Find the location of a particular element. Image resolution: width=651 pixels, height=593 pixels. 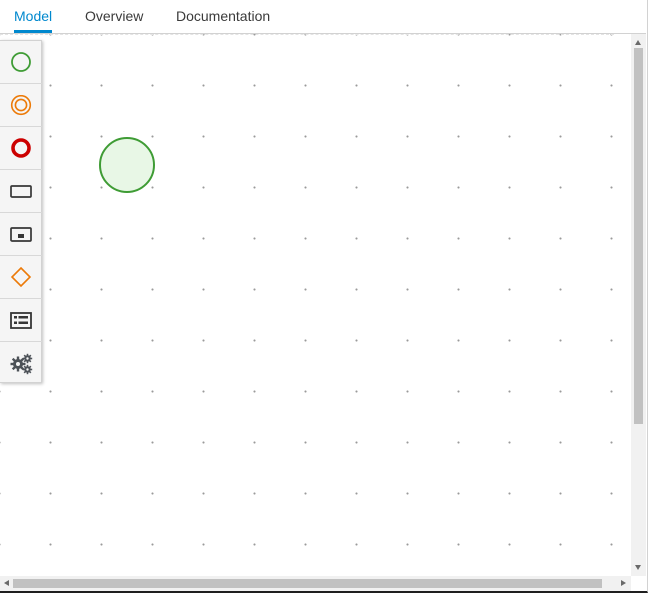

palette-tasks is located at coordinates (21, 191).